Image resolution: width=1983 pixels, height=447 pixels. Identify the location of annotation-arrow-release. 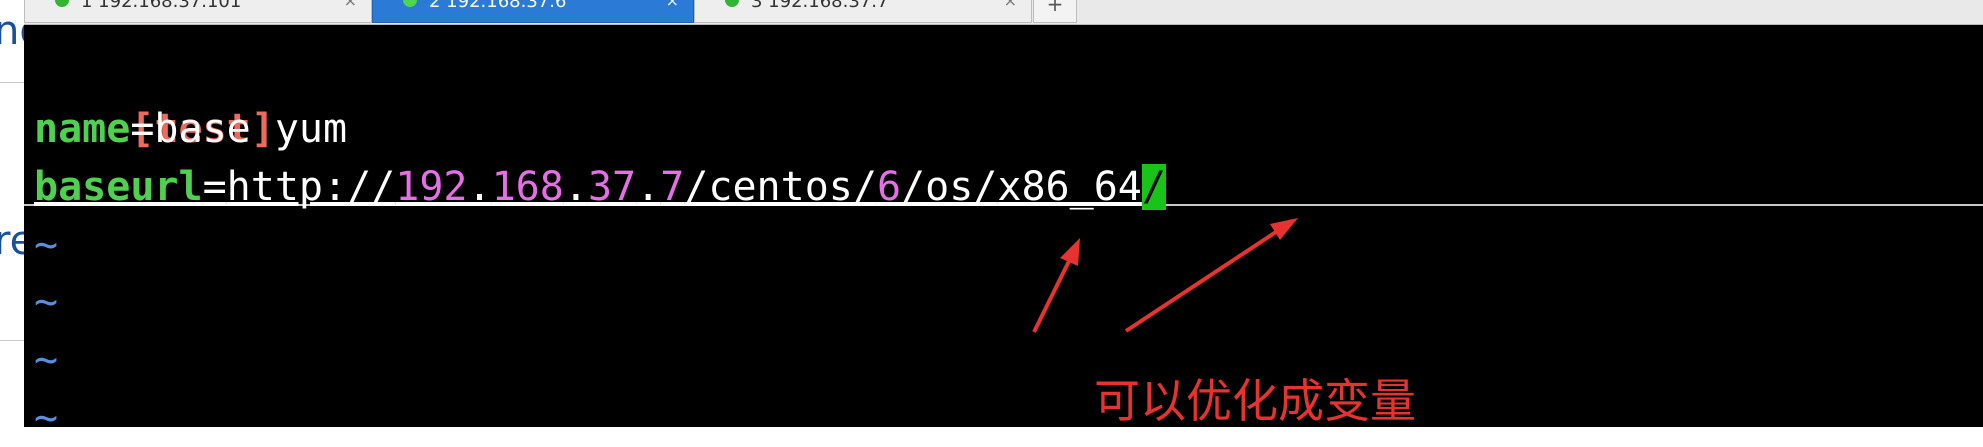
(1056, 285).